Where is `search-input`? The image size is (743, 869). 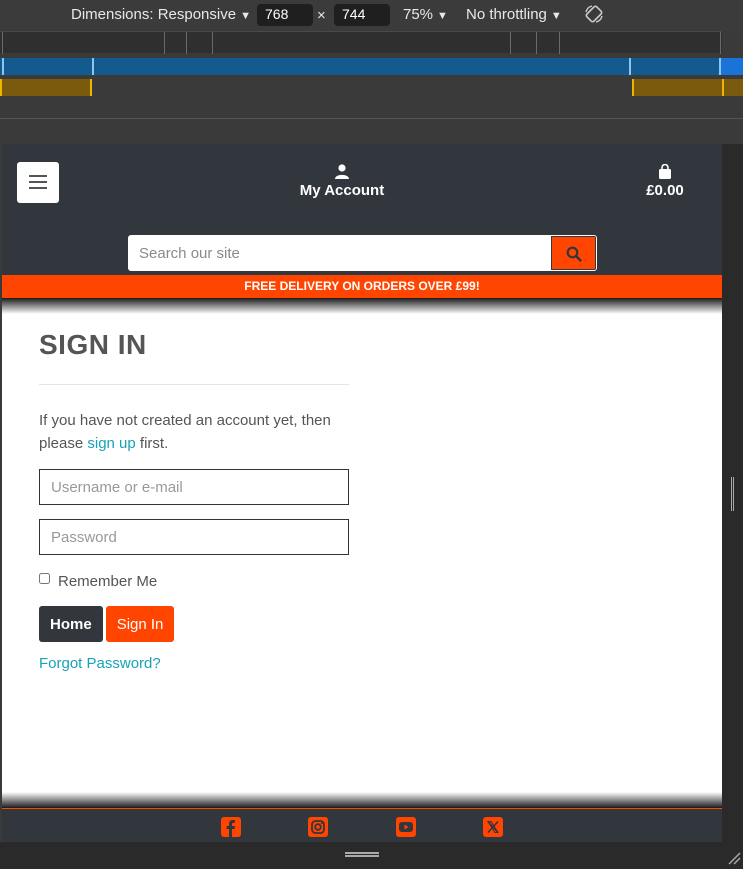
search-input is located at coordinates (340, 253).